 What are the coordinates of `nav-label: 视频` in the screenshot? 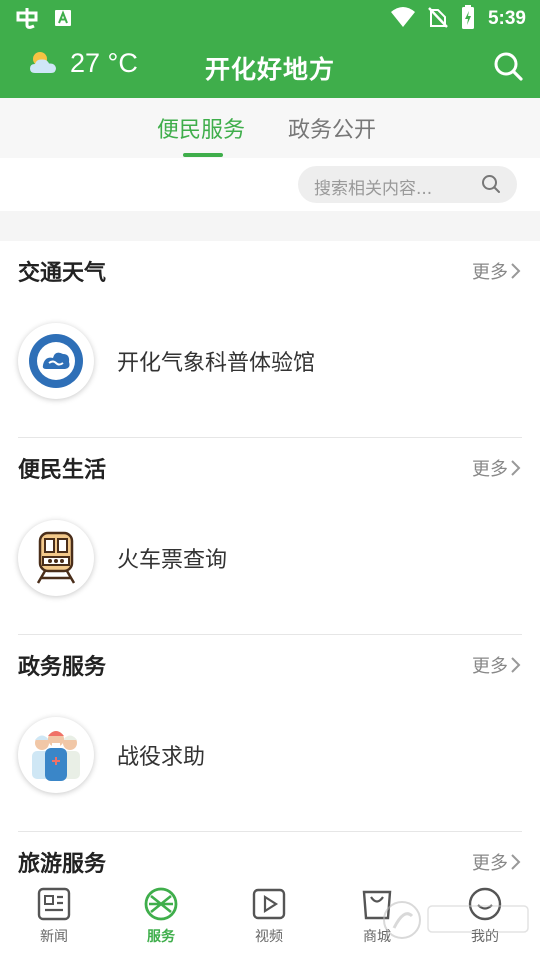 It's located at (269, 937).